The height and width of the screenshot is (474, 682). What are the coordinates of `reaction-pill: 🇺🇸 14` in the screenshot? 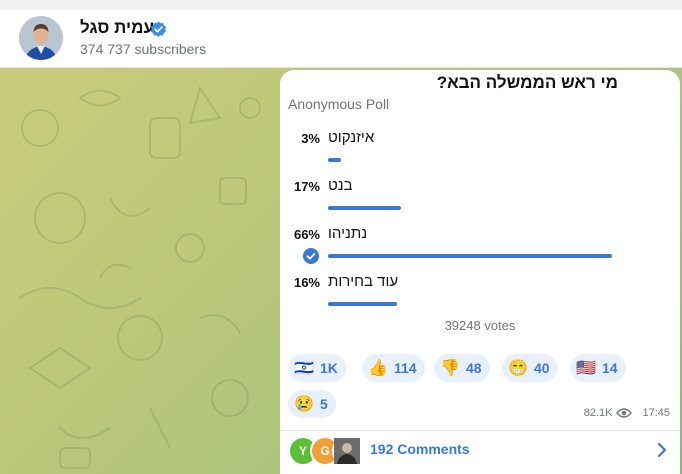 It's located at (598, 368).